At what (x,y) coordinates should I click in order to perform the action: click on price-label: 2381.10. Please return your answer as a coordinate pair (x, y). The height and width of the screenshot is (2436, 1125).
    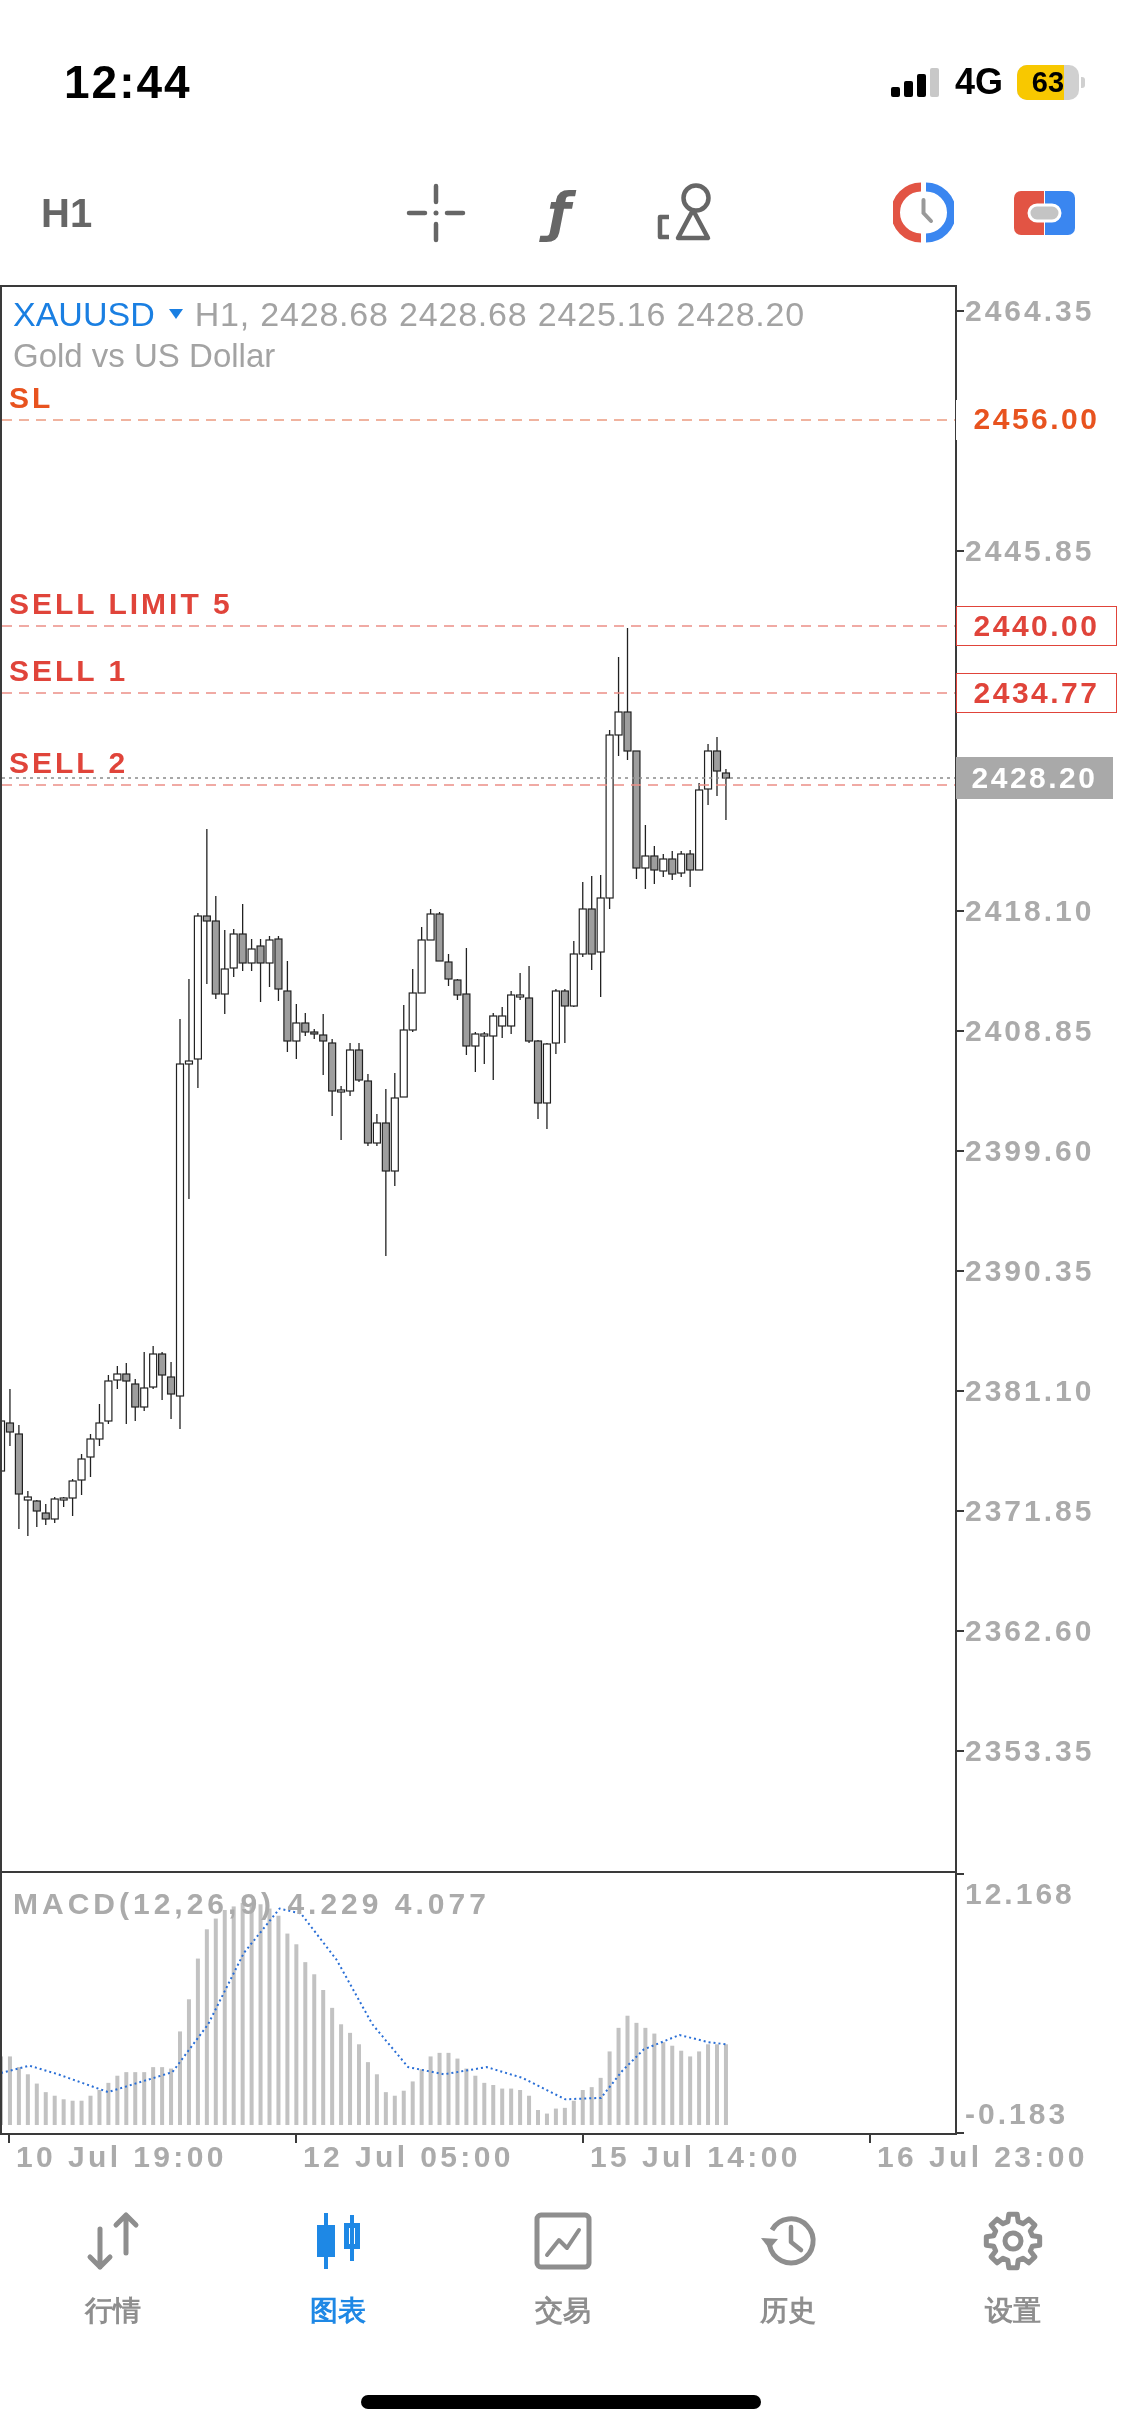
    Looking at the image, I should click on (1030, 1391).